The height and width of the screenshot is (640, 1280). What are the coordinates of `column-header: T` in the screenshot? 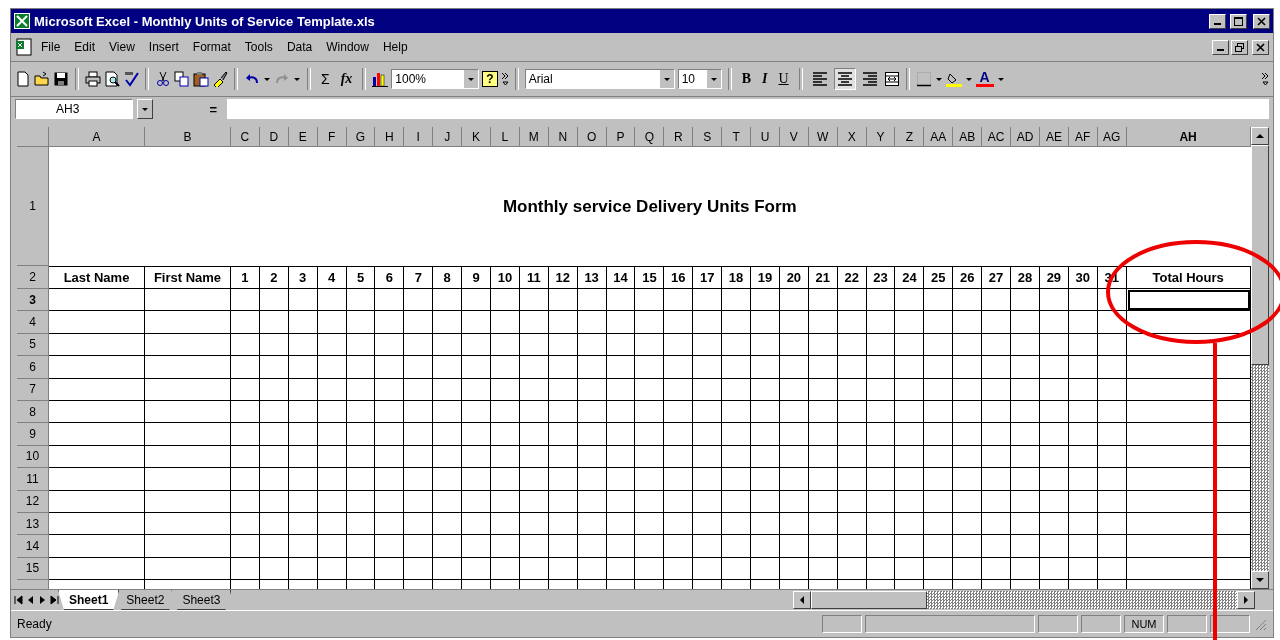 It's located at (737, 137).